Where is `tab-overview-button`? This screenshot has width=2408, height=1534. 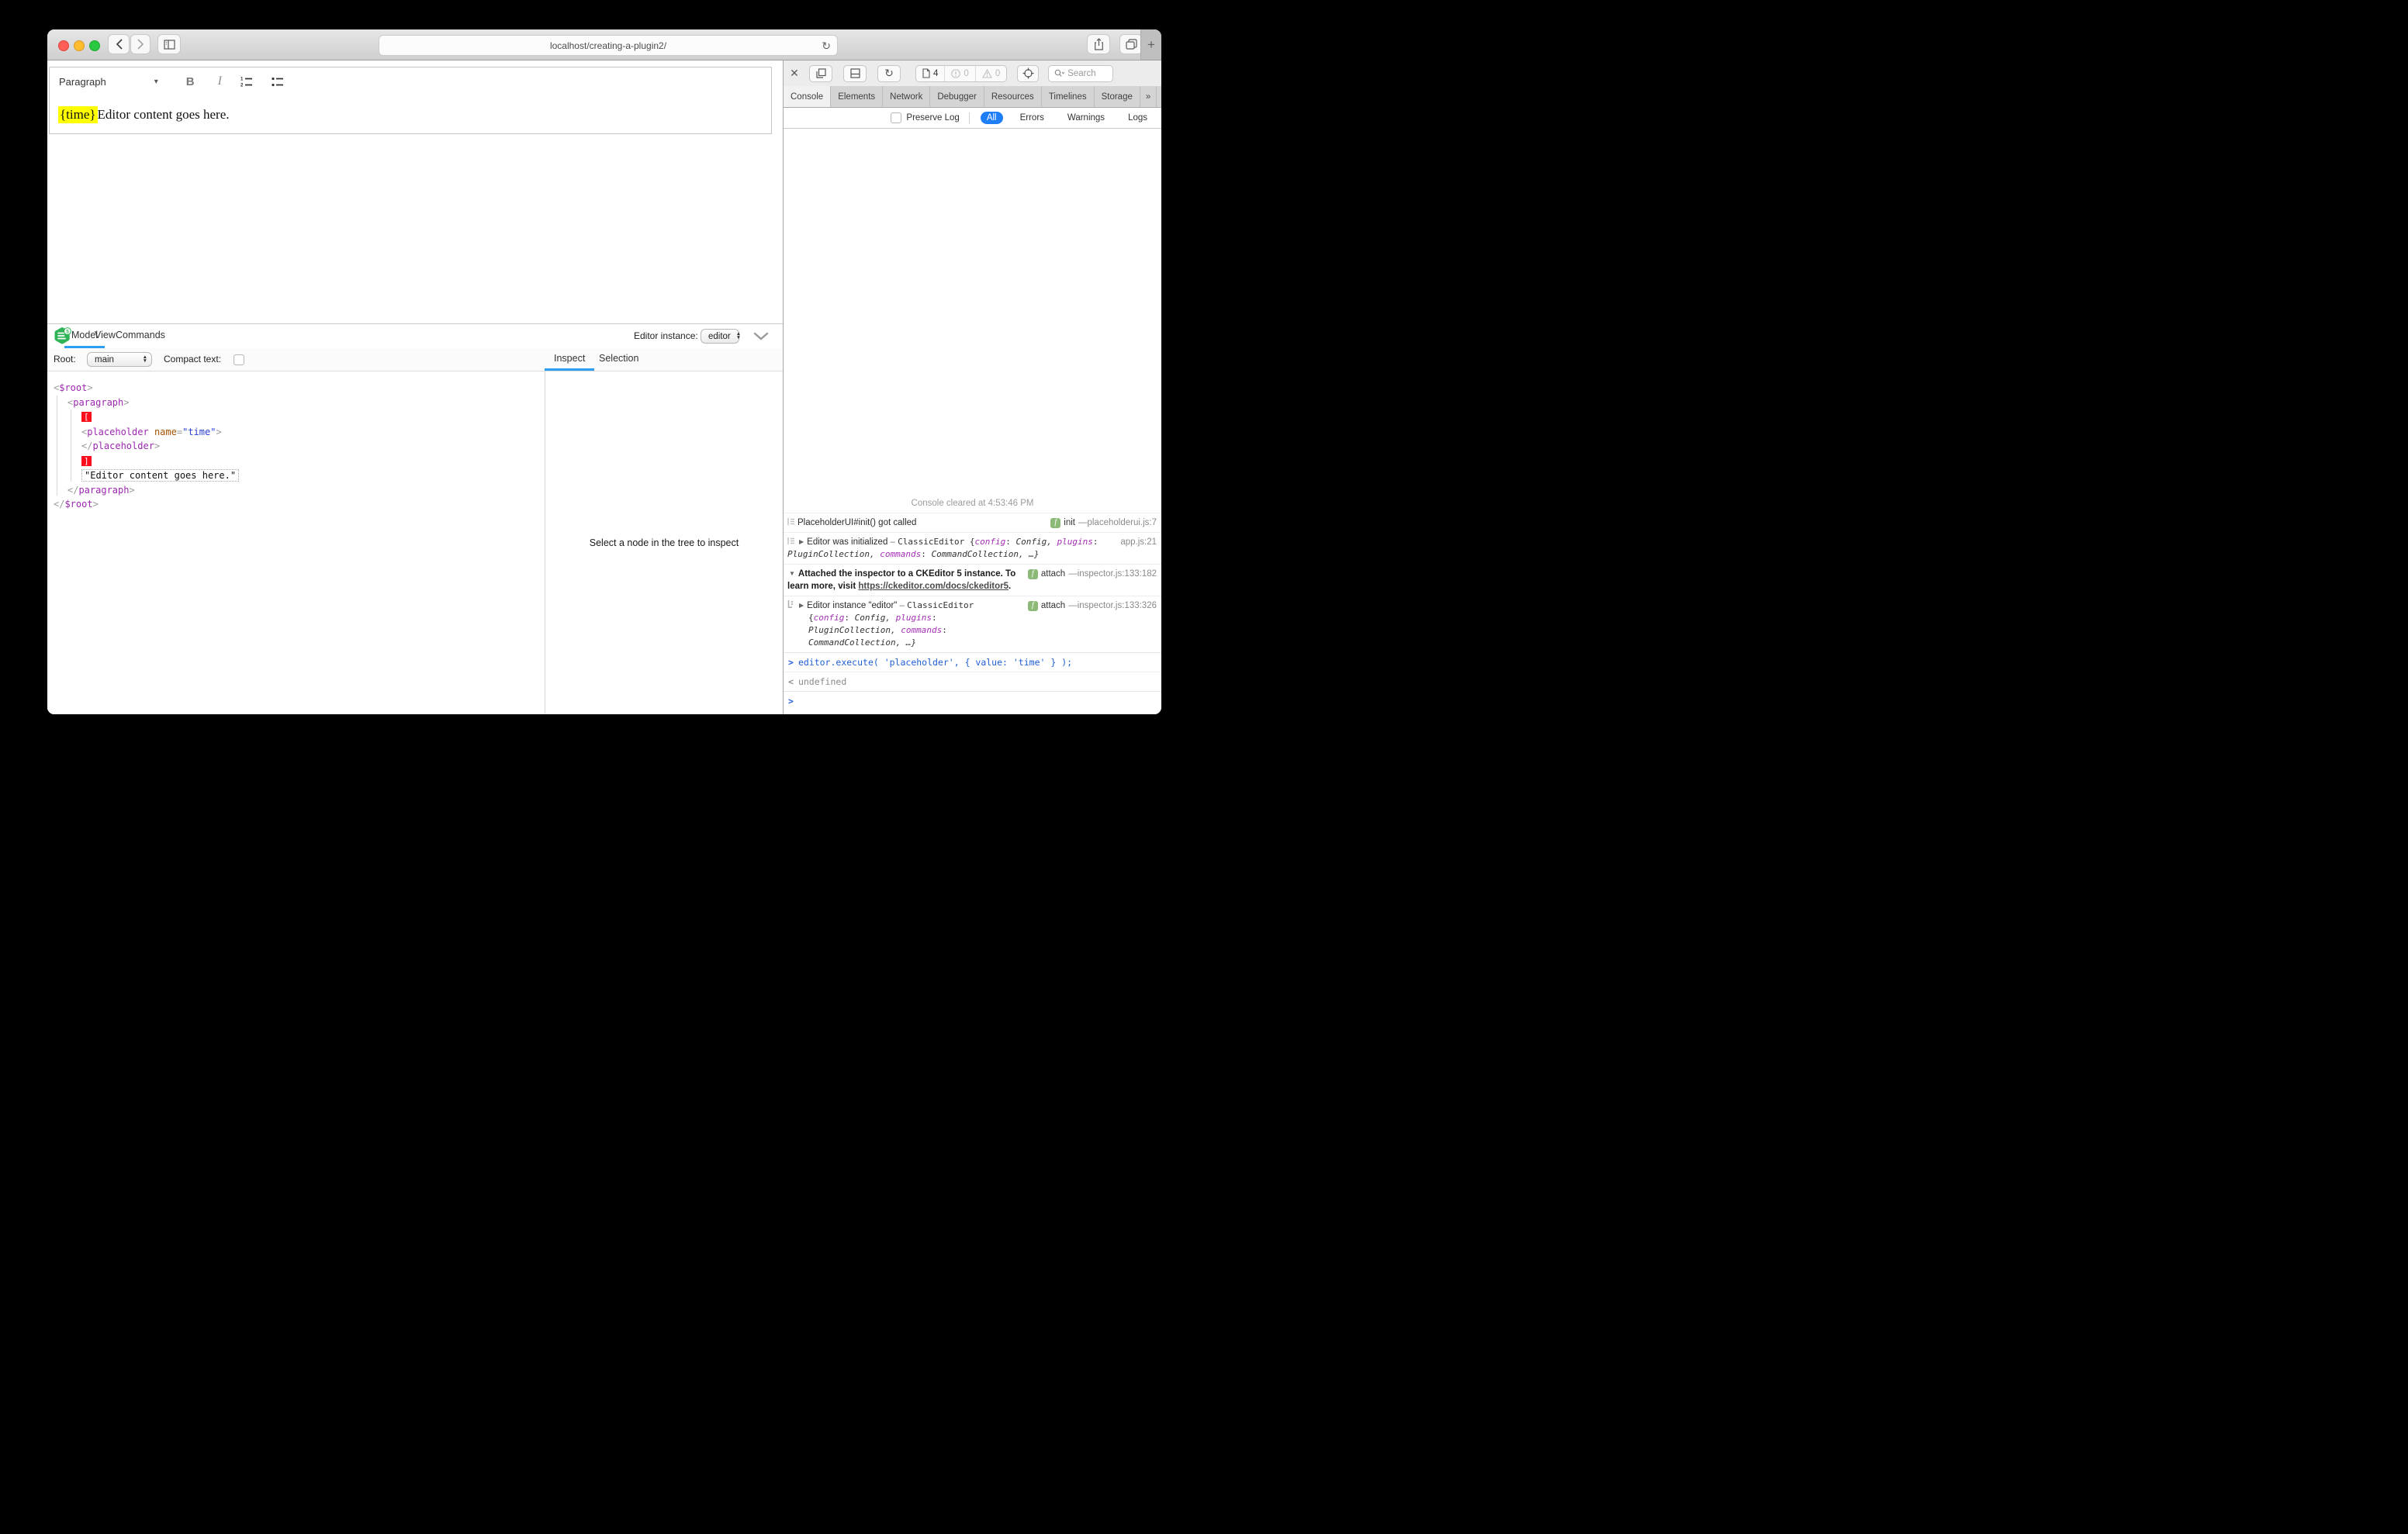
tab-overview-button is located at coordinates (1131, 44).